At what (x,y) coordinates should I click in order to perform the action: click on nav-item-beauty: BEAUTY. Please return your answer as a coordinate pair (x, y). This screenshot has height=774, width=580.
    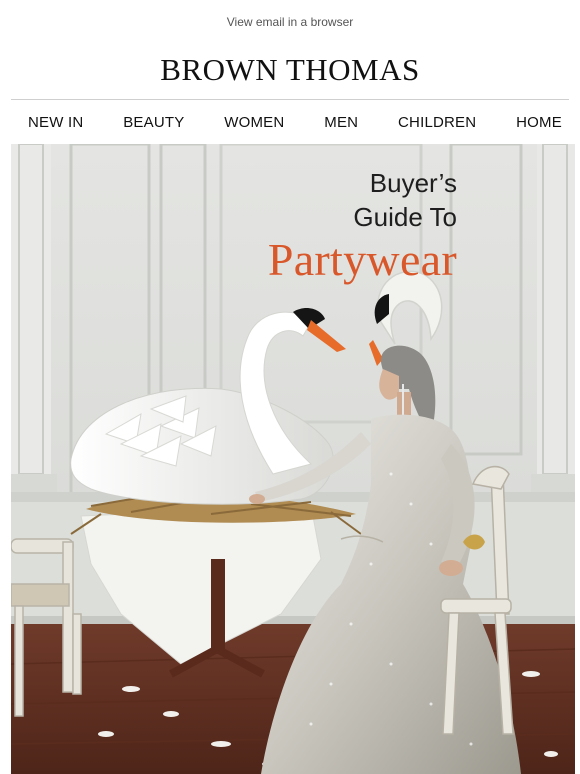
    Looking at the image, I should click on (153, 122).